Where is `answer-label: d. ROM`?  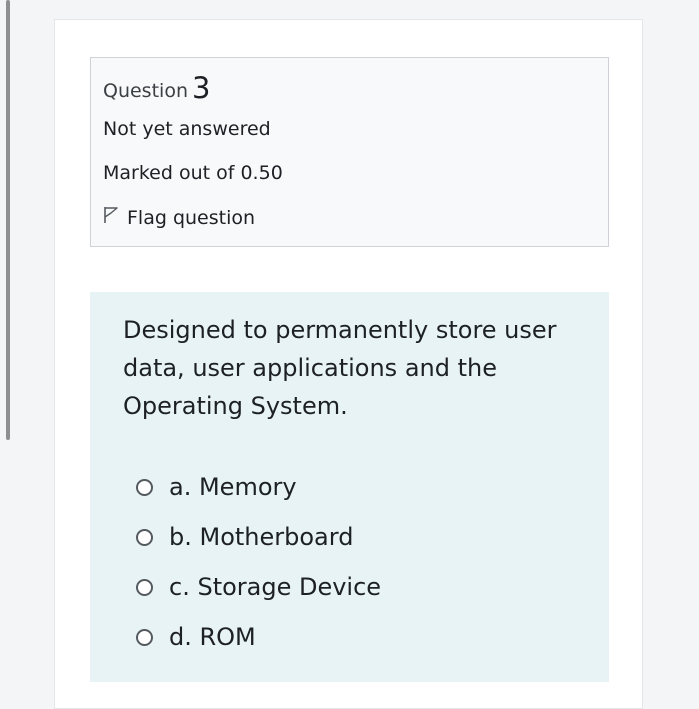
answer-label: d. ROM is located at coordinates (212, 637).